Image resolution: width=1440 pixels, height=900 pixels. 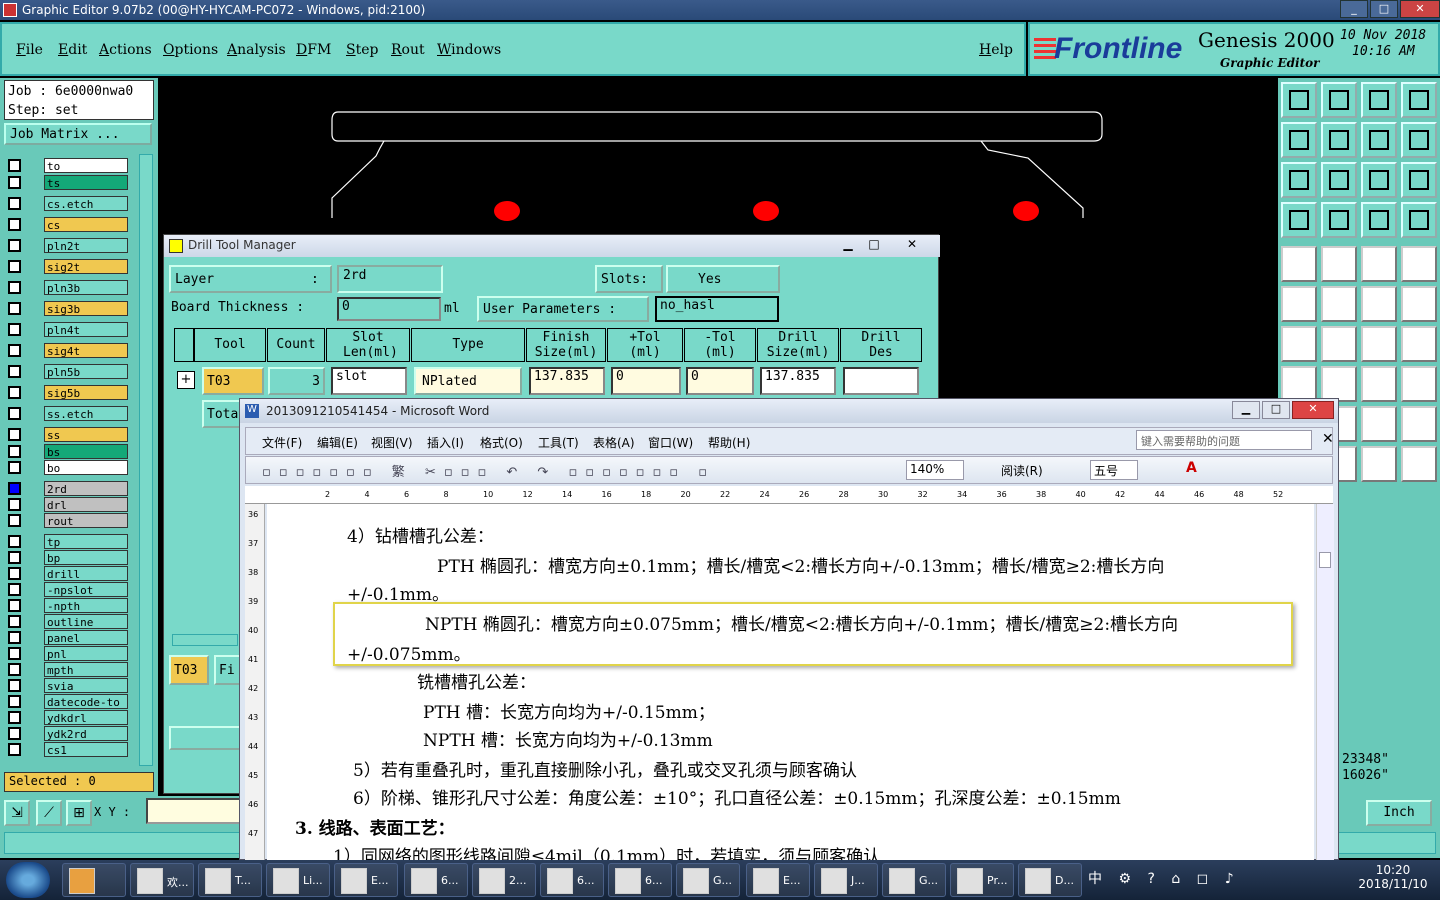 What do you see at coordinates (723, 279) in the screenshot?
I see `slots-dropdown: Yes` at bounding box center [723, 279].